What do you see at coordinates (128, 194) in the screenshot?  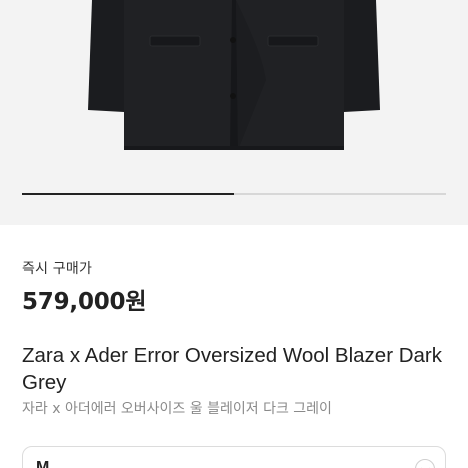 I see `gallery-pager-progress` at bounding box center [128, 194].